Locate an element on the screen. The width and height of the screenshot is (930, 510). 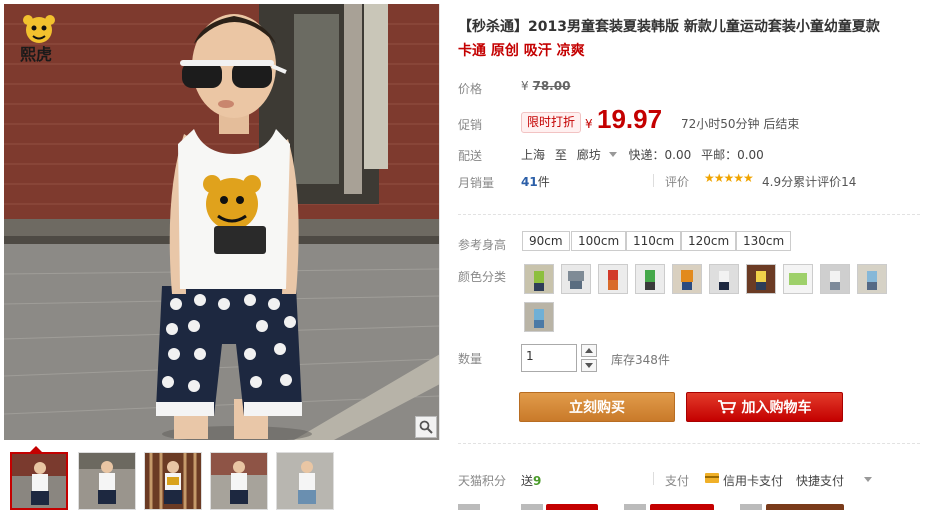
quantity-input: 1 is located at coordinates (549, 358).